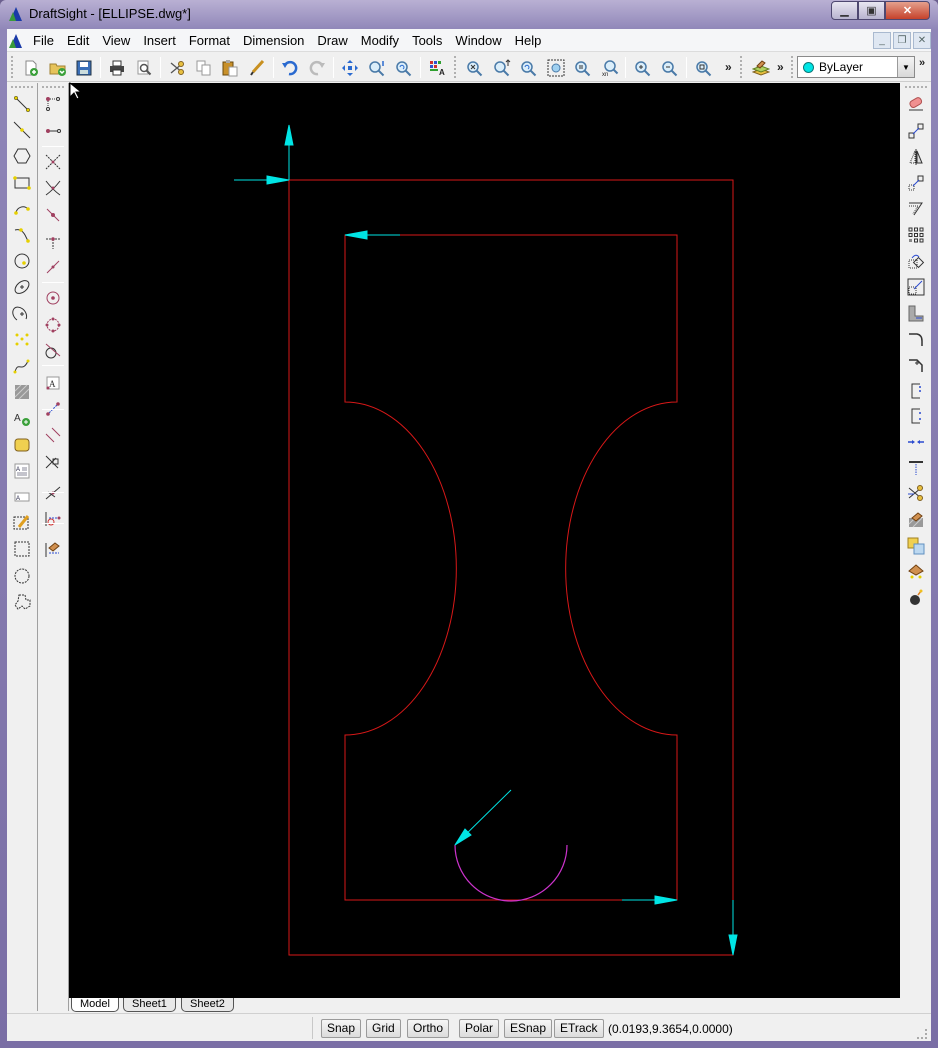  What do you see at coordinates (916, 339) in the screenshot?
I see `fillet-button` at bounding box center [916, 339].